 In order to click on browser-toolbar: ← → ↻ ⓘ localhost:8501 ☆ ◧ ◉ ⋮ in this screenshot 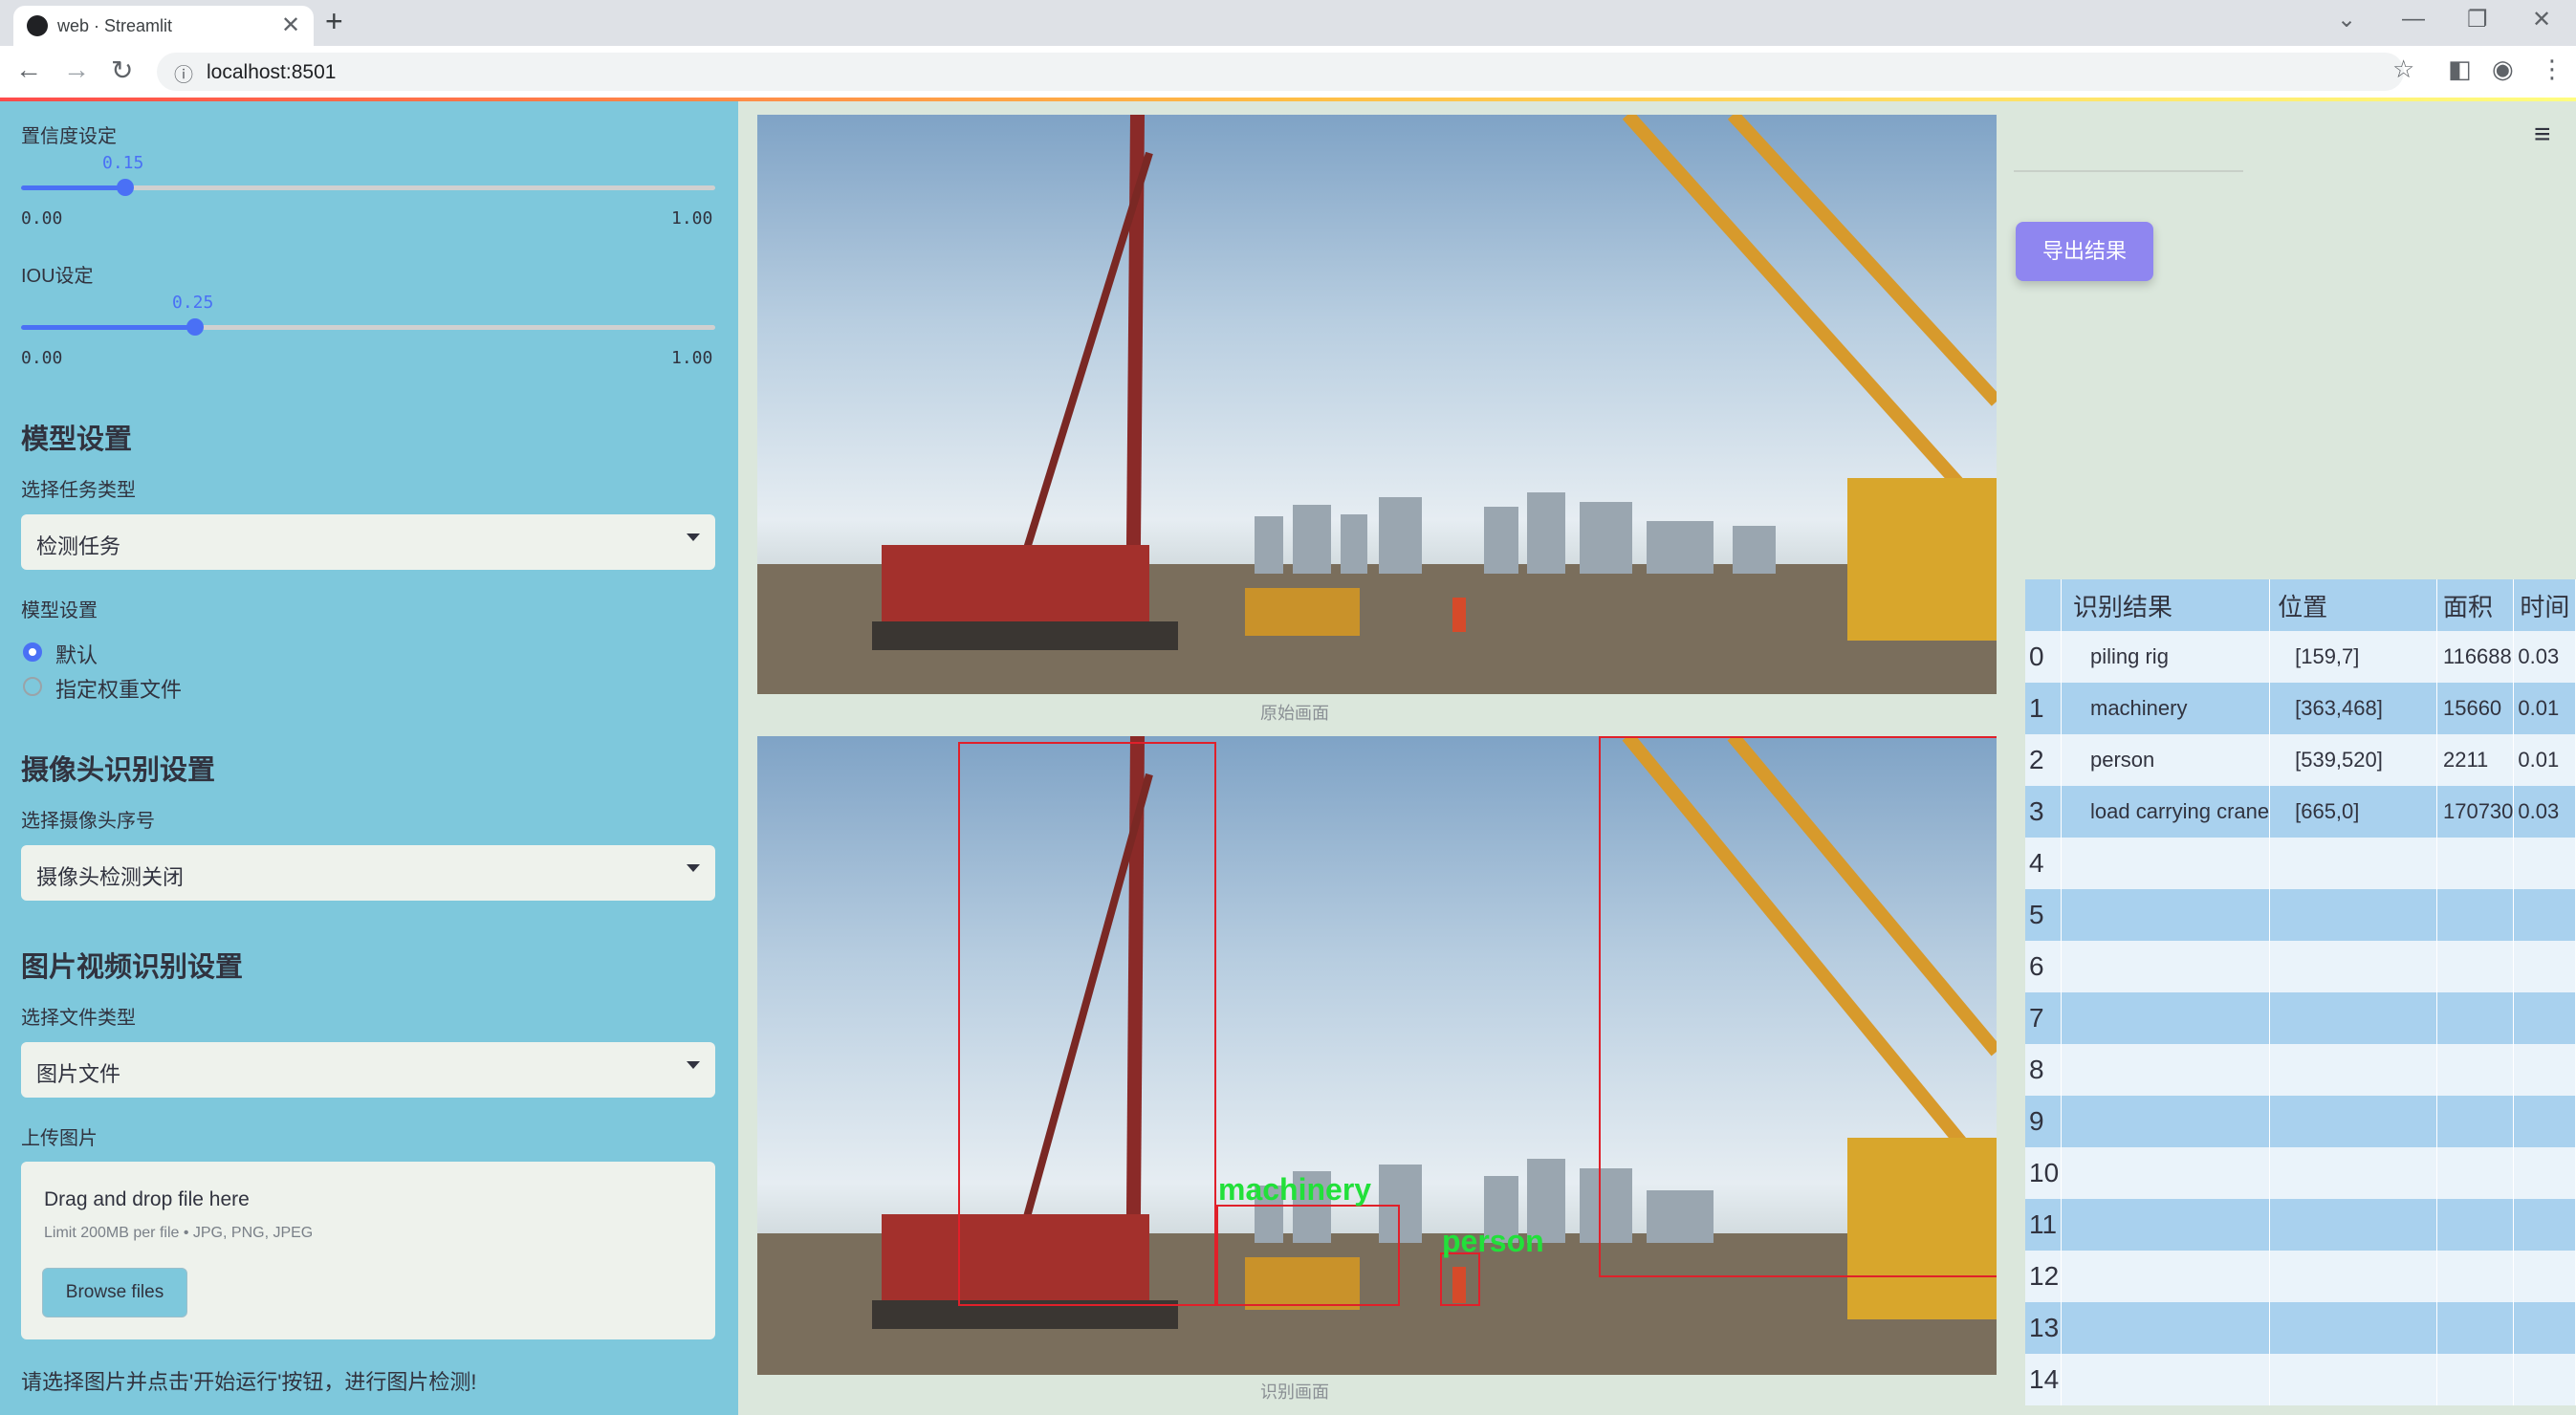, I will do `click(1288, 72)`.